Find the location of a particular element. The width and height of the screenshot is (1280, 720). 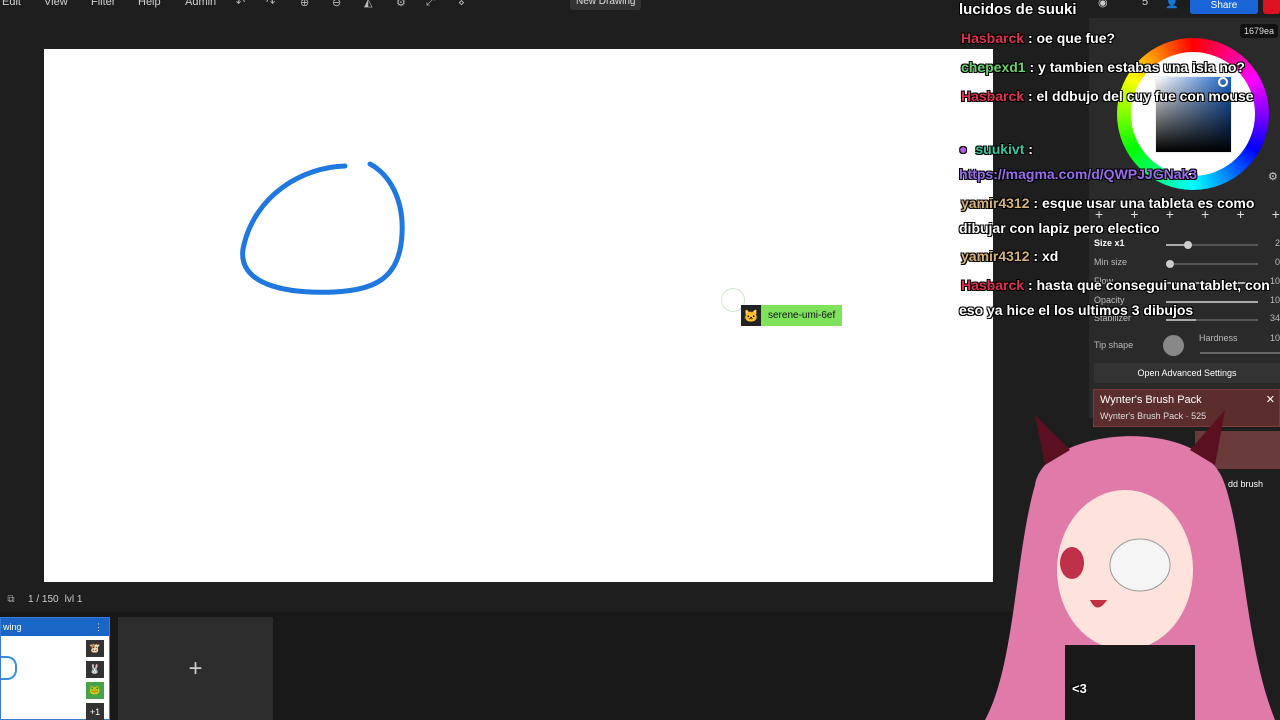

chat-link: https://magma.com/d/QWPJJGNak3 is located at coordinates (1078, 174).